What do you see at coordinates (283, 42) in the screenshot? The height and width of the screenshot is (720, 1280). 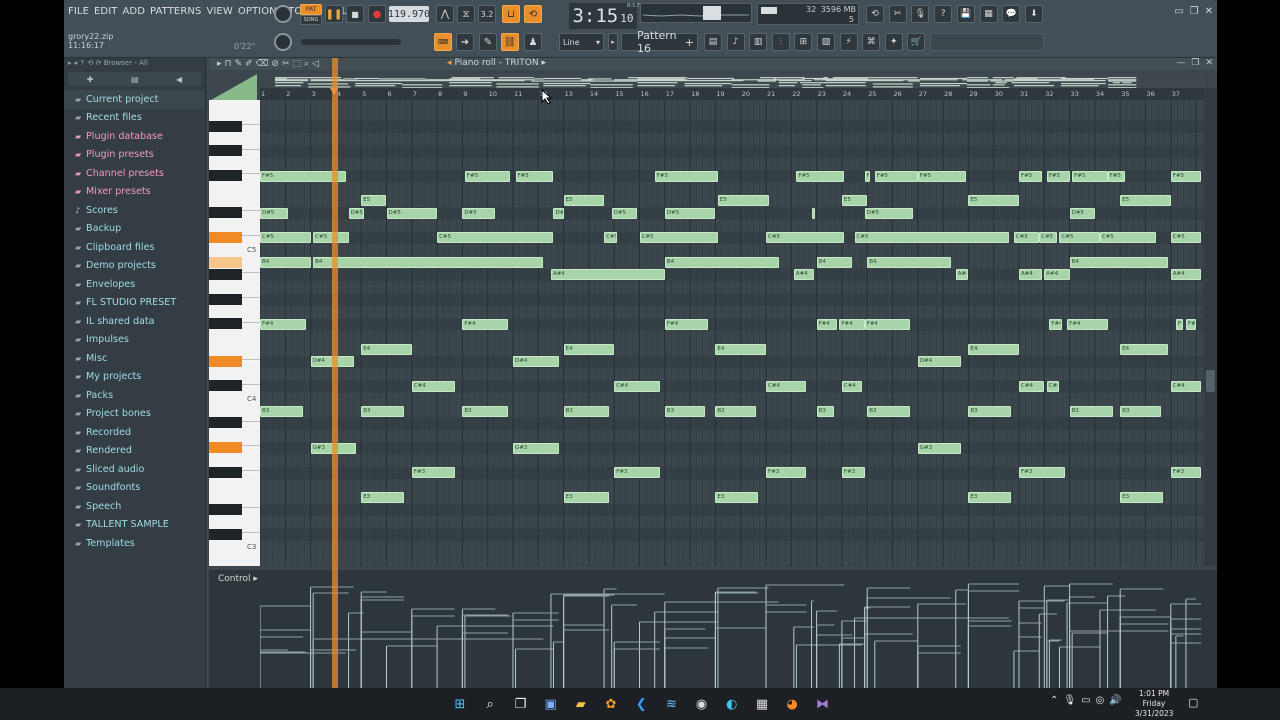 I see `master-pitch-knob` at bounding box center [283, 42].